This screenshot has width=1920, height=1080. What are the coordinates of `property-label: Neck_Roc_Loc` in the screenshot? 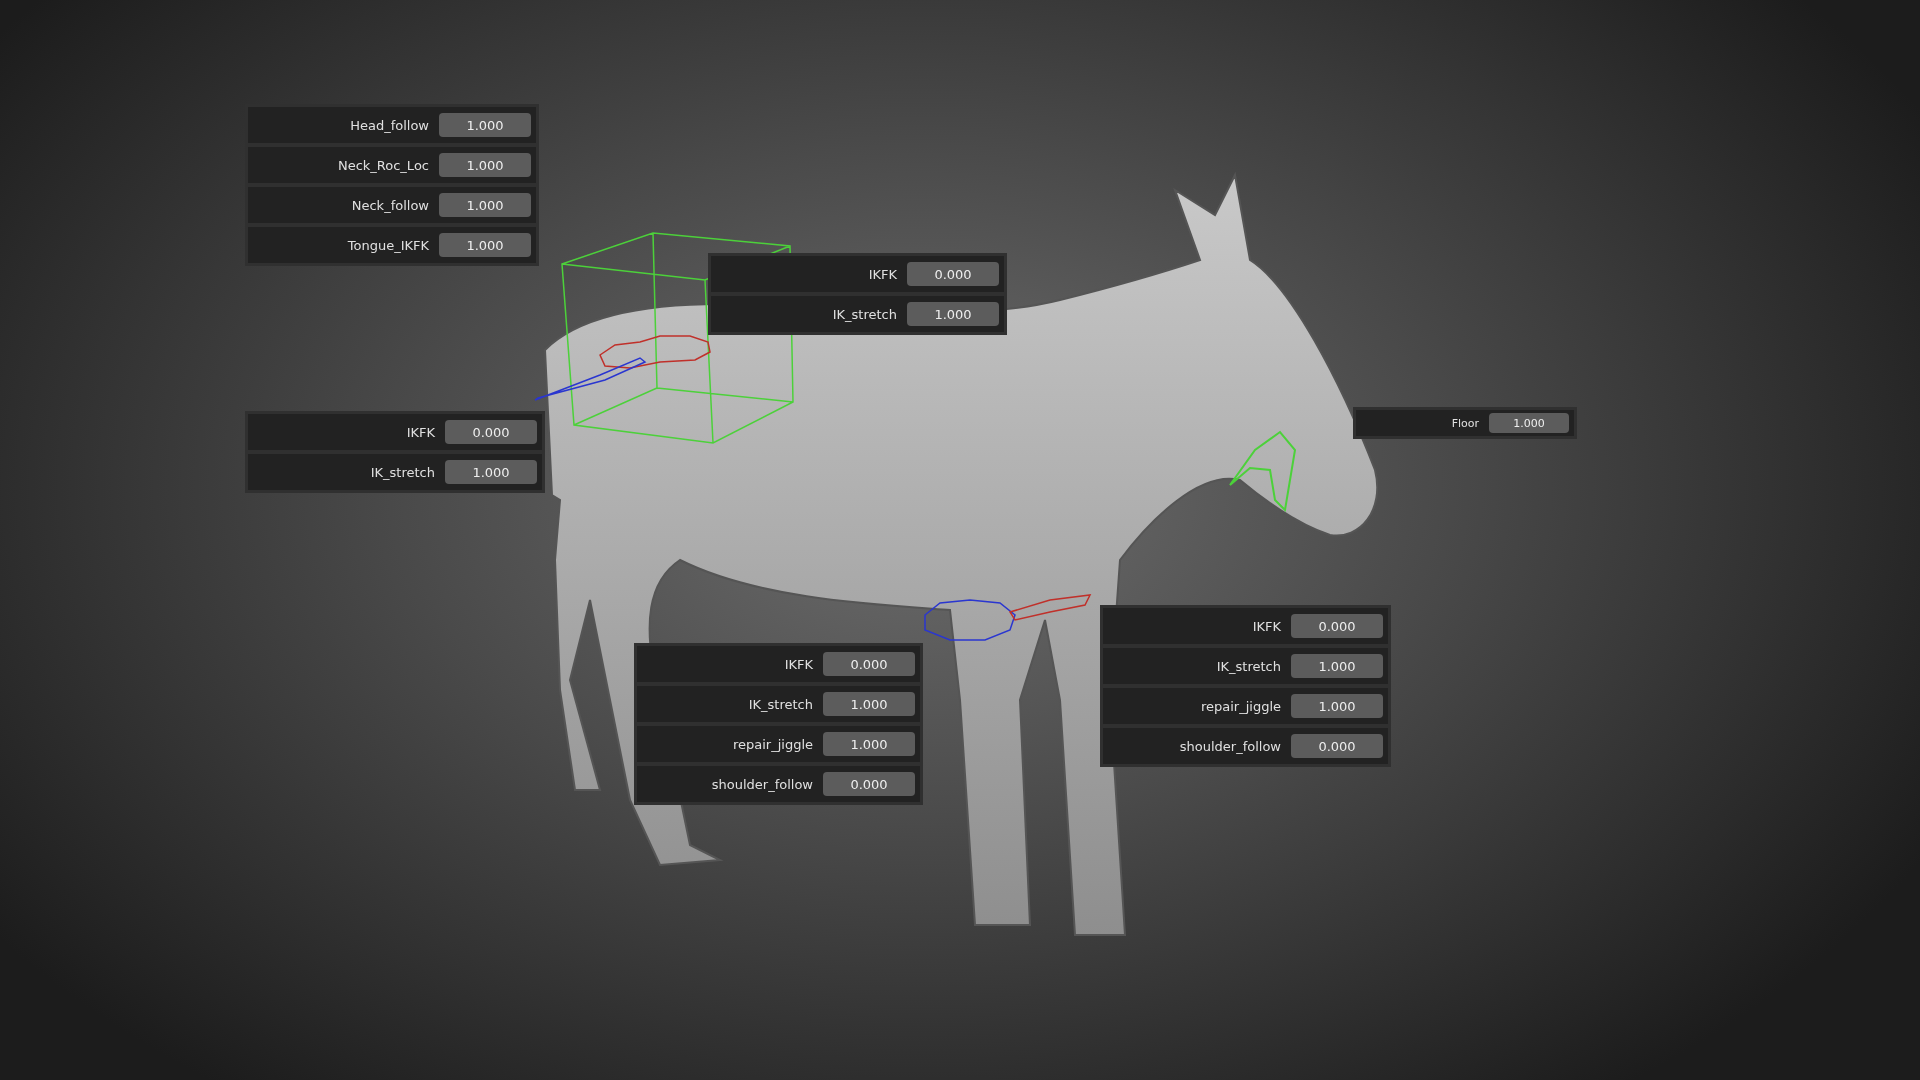 It's located at (383, 165).